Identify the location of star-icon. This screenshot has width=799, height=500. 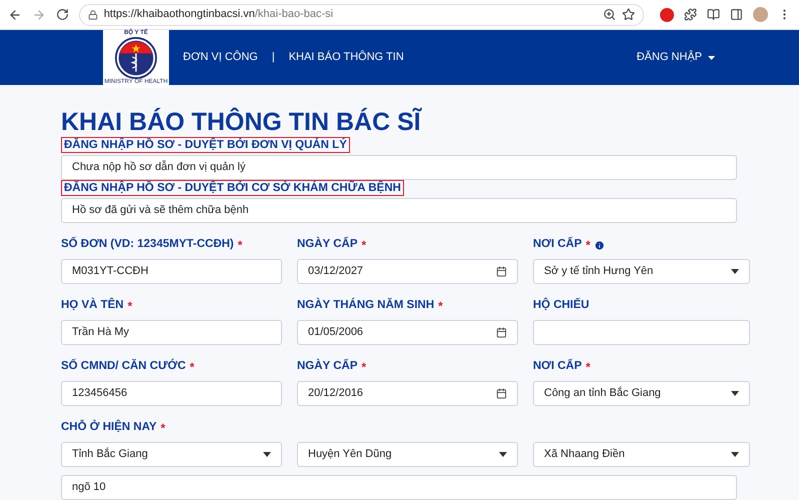
(629, 14).